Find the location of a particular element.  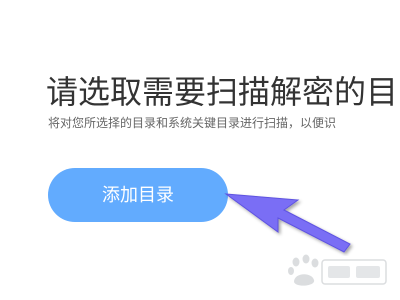

page-description: 将对您所选择的目录和系统关键目录进行扫描，以便识 is located at coordinates (192, 123).